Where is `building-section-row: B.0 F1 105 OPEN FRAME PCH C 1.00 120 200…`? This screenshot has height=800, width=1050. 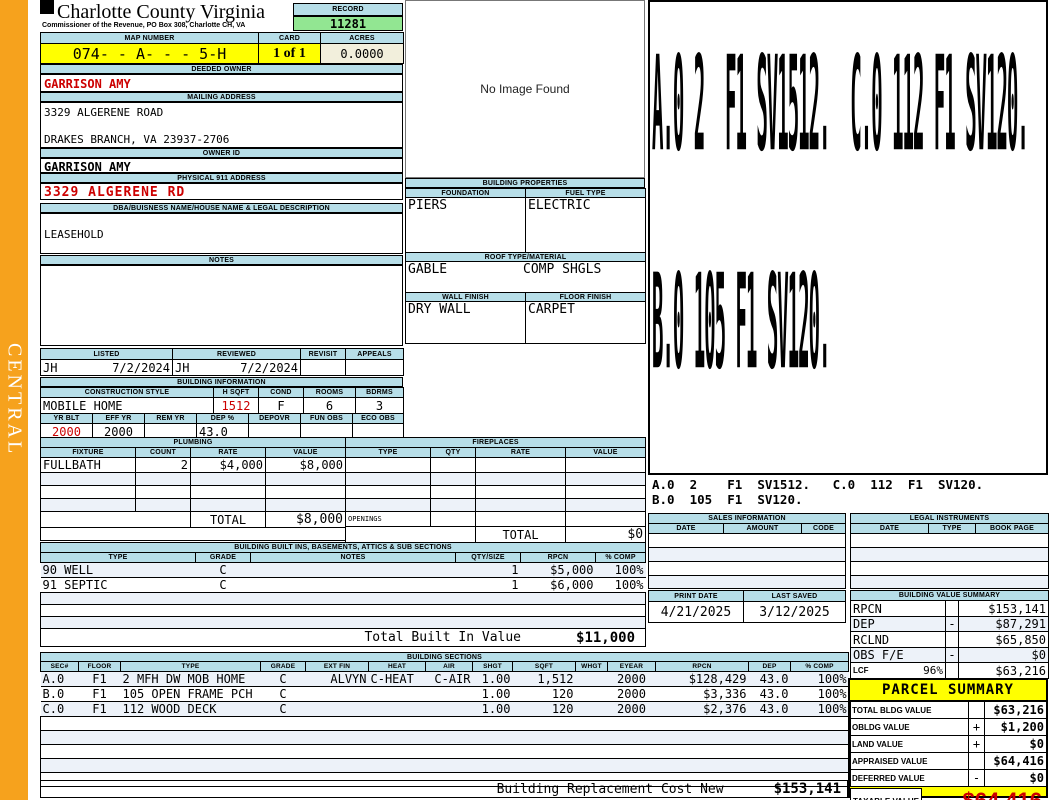
building-section-row: B.0 F1 105 OPEN FRAME PCH C 1.00 120 200… is located at coordinates (444, 694).